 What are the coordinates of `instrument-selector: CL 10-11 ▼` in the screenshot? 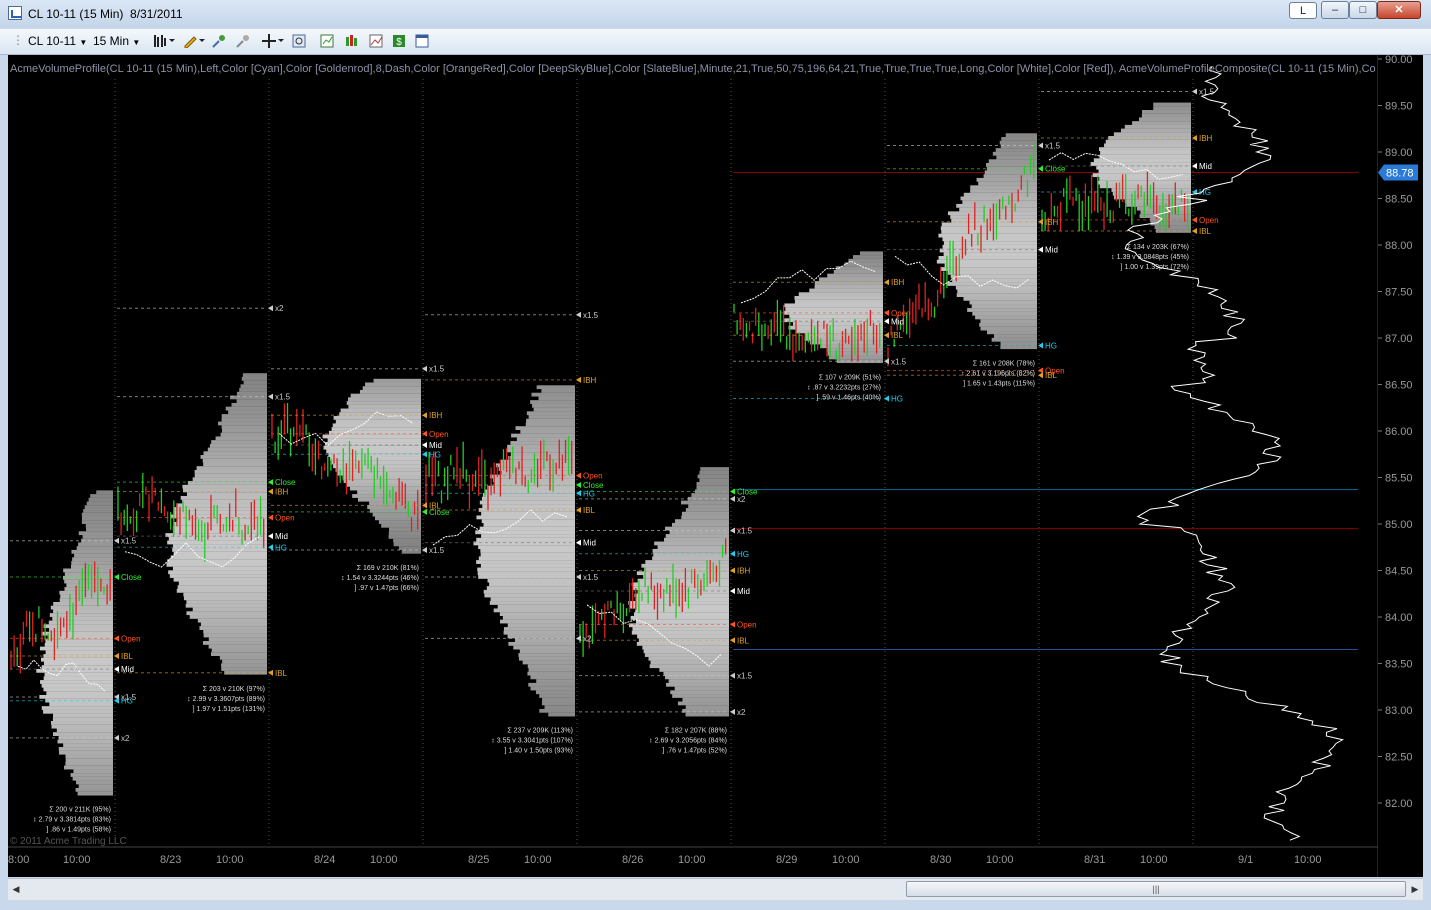 It's located at (57, 41).